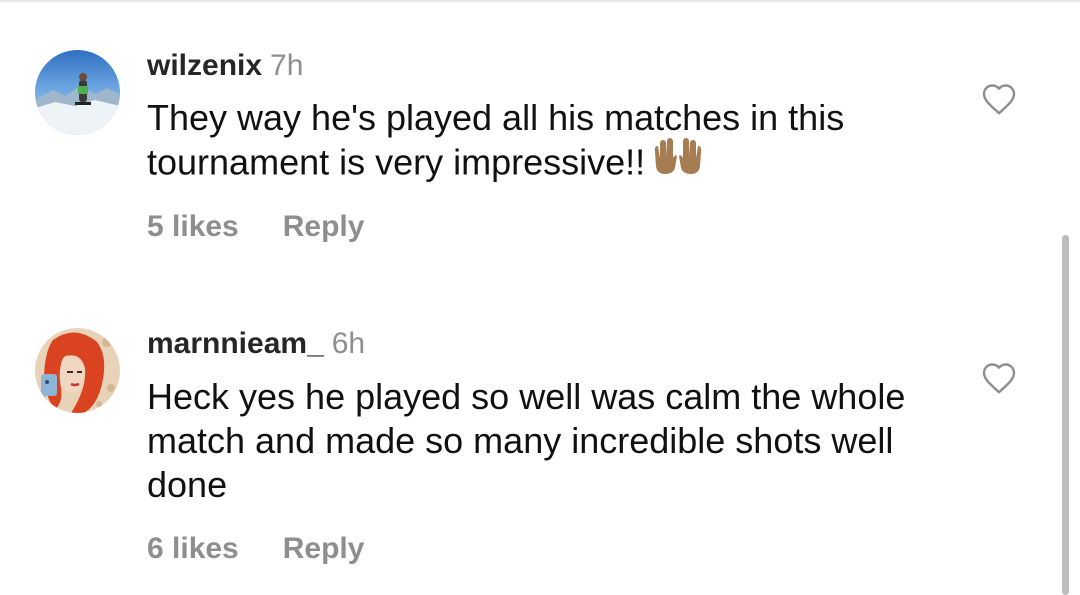 The height and width of the screenshot is (595, 1080). What do you see at coordinates (235, 343) in the screenshot?
I see `username: marnnieam_` at bounding box center [235, 343].